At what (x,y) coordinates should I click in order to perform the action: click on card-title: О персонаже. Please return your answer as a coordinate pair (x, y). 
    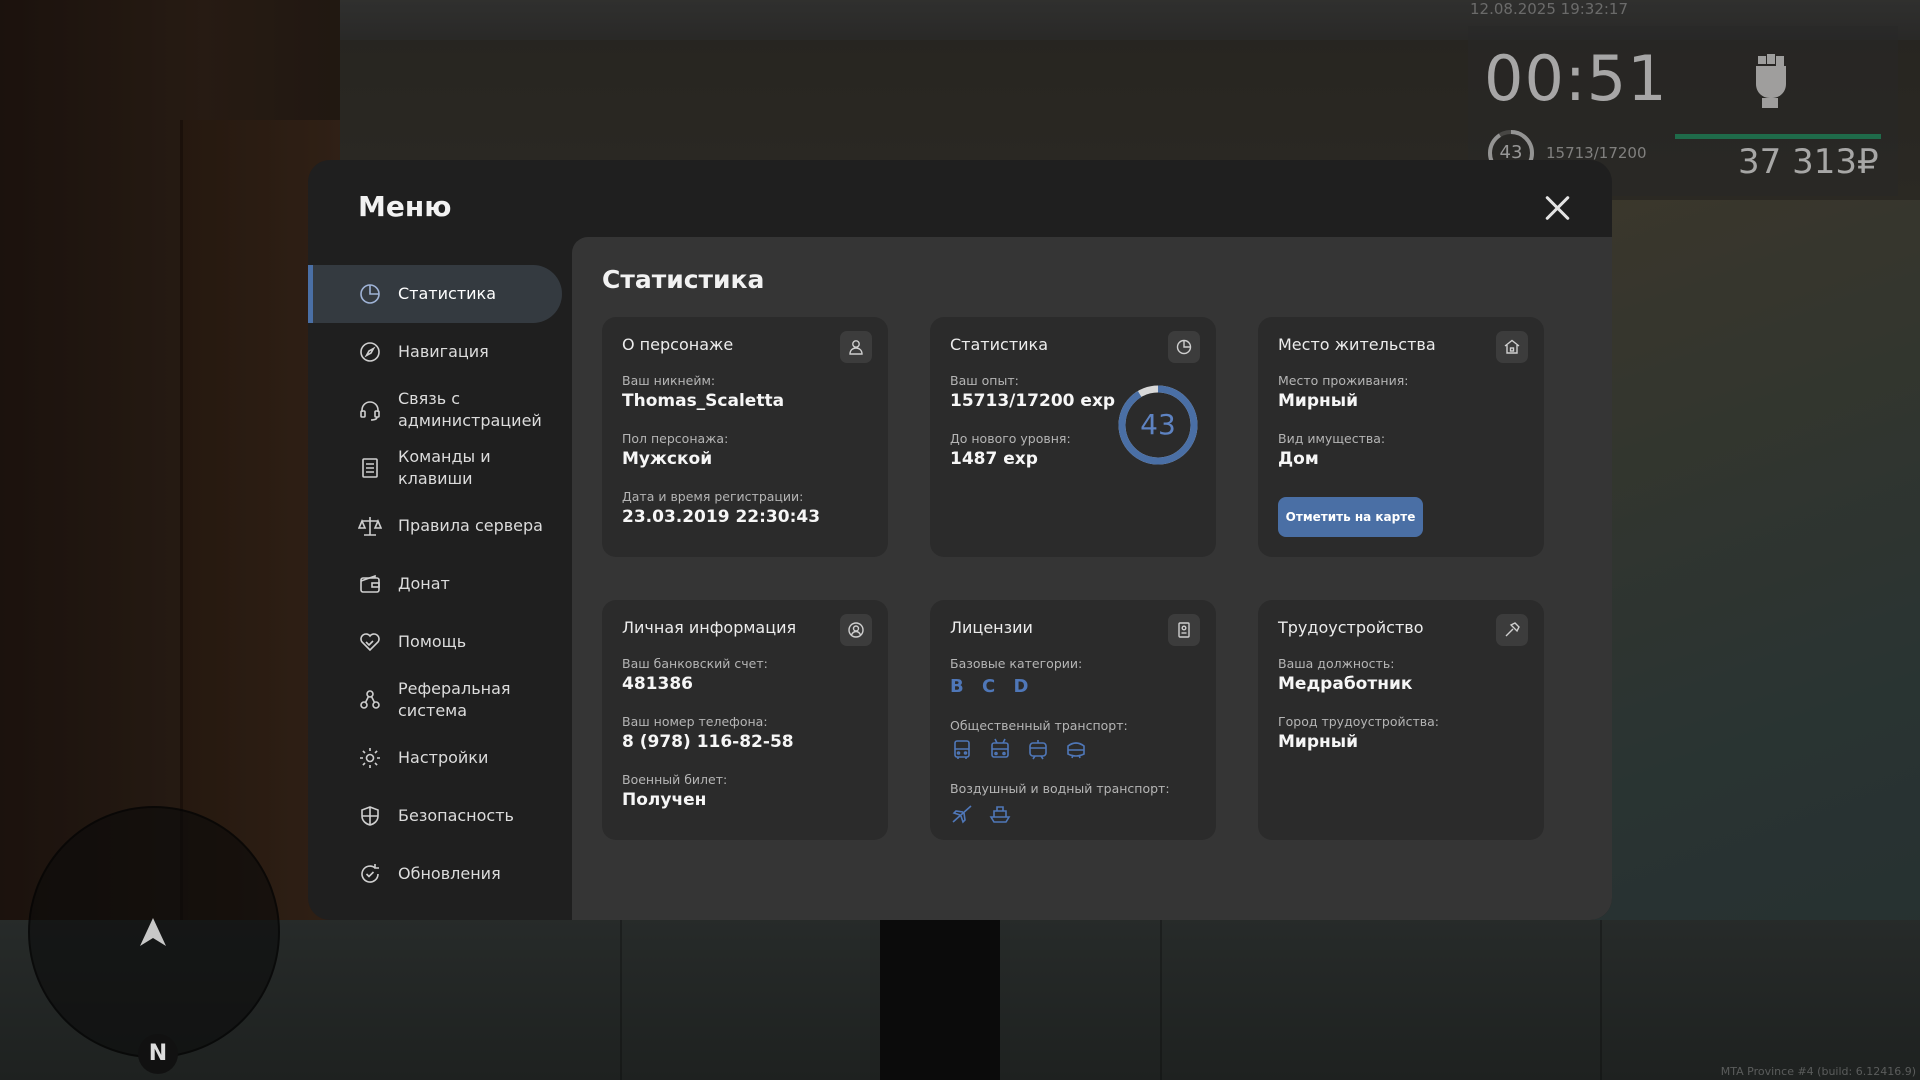
    Looking at the image, I should click on (678, 344).